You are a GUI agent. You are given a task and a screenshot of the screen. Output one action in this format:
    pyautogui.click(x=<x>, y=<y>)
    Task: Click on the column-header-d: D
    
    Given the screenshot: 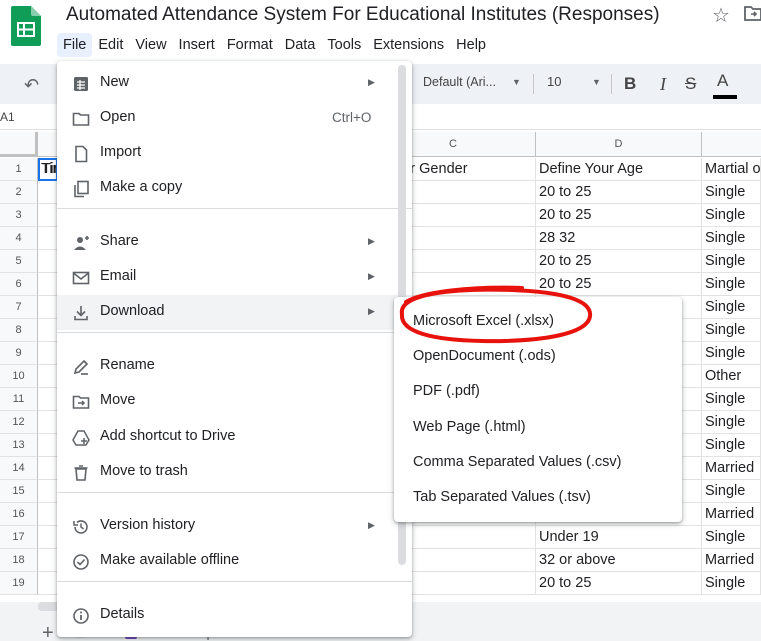 What is the action you would take?
    pyautogui.click(x=619, y=144)
    